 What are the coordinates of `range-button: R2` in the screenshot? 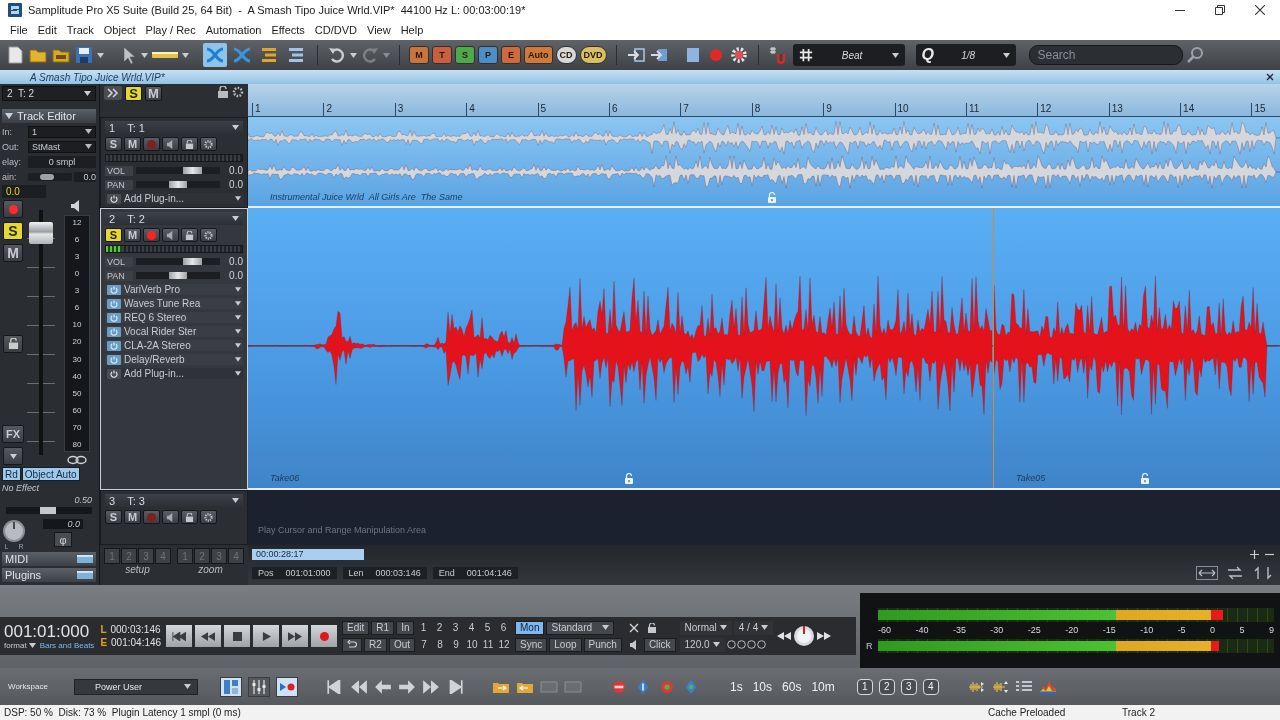 It's located at (375, 644).